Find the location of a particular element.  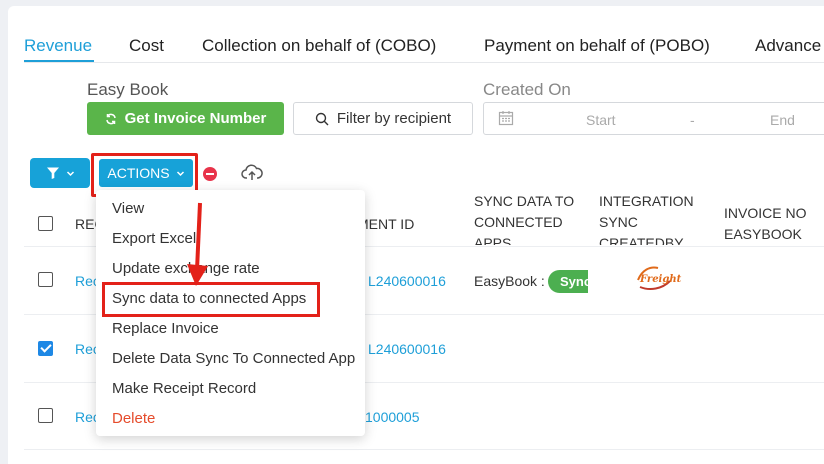

tab-cost: Cost is located at coordinates (146, 46).